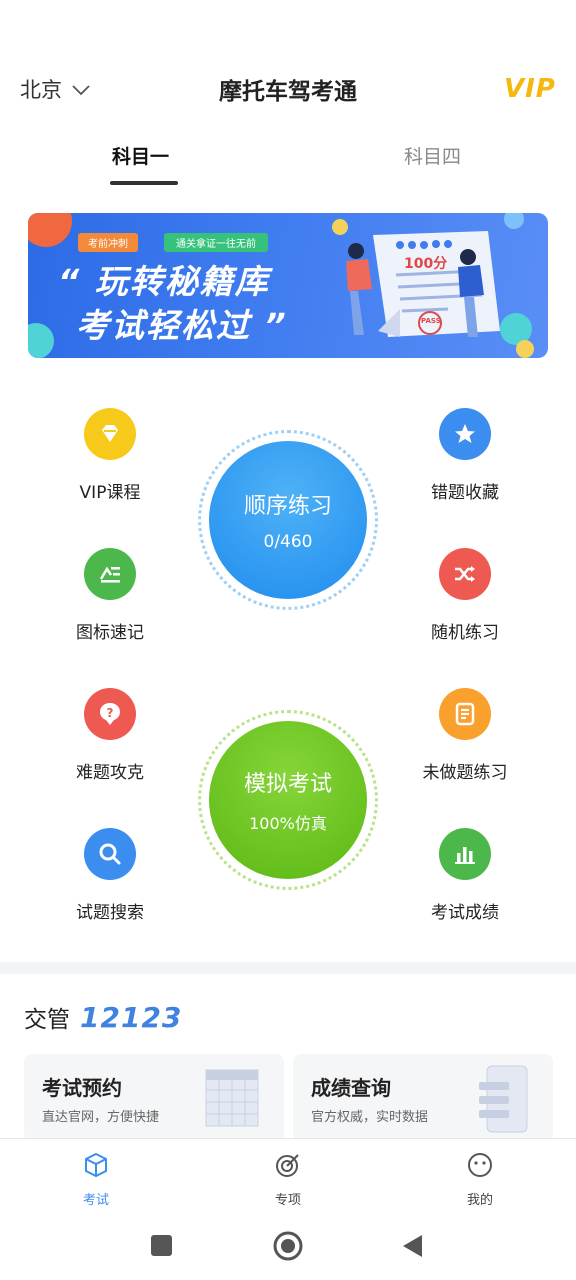  Describe the element at coordinates (82, 1088) in the screenshot. I see `exam-booking-title: 考试预约` at that location.